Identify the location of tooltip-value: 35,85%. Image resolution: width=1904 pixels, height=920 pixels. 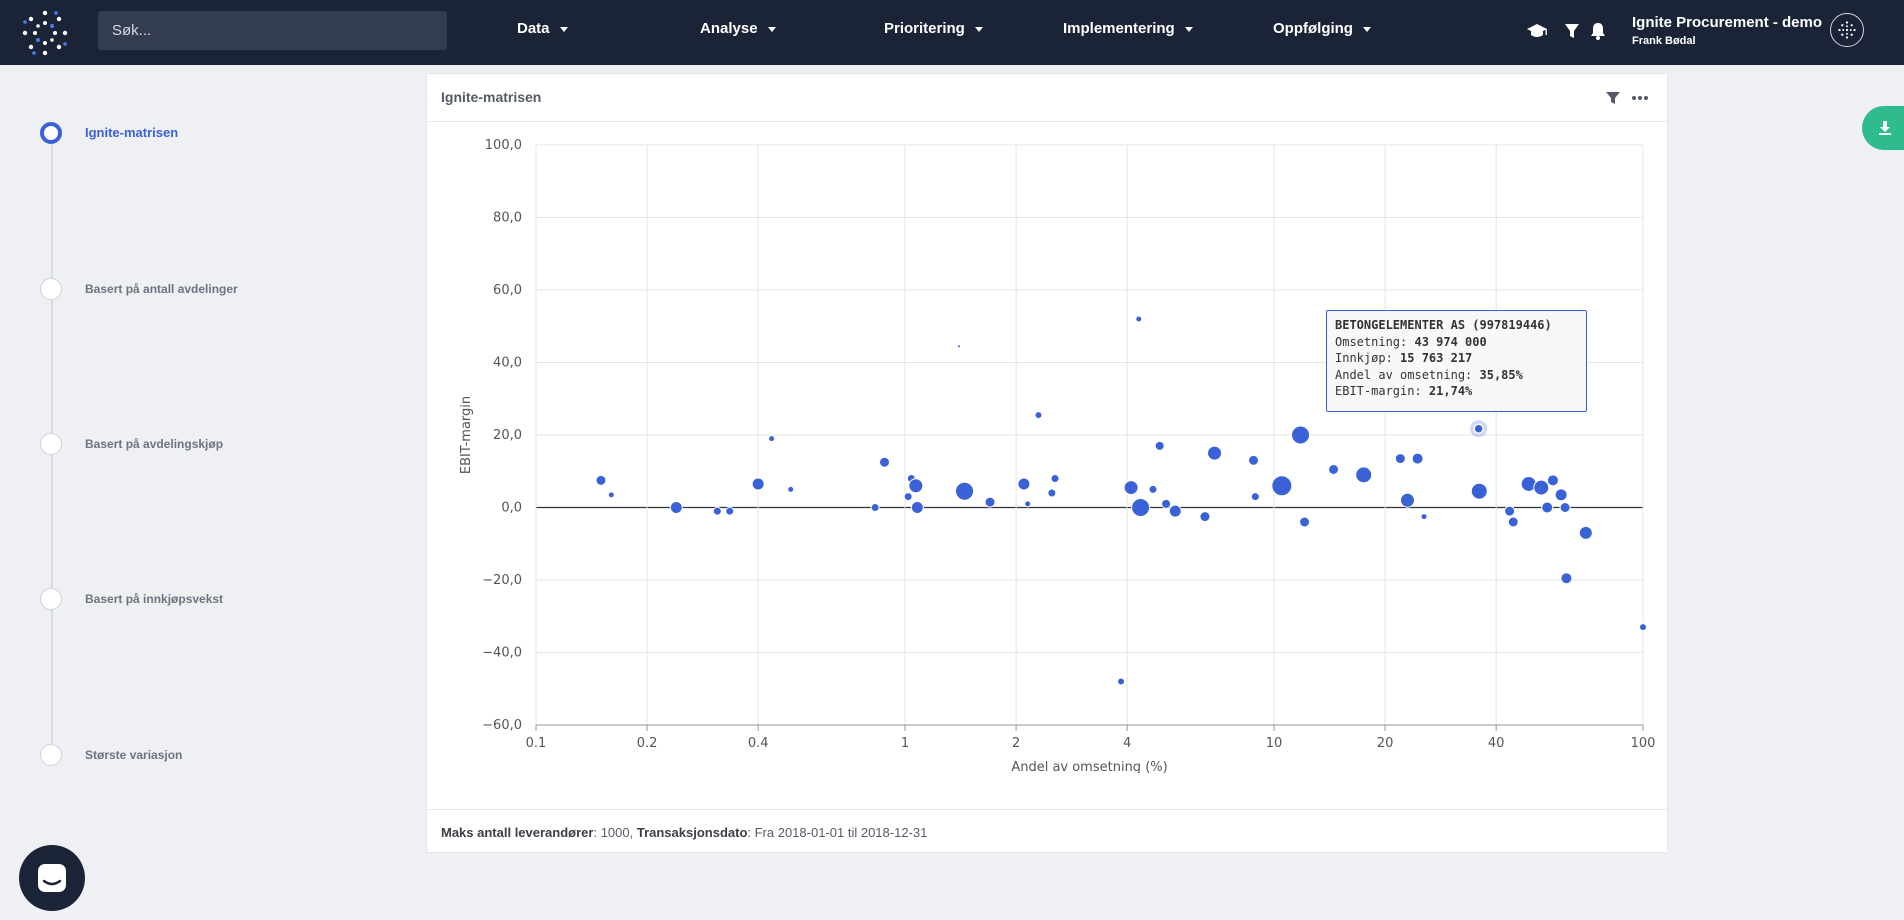
(1501, 374).